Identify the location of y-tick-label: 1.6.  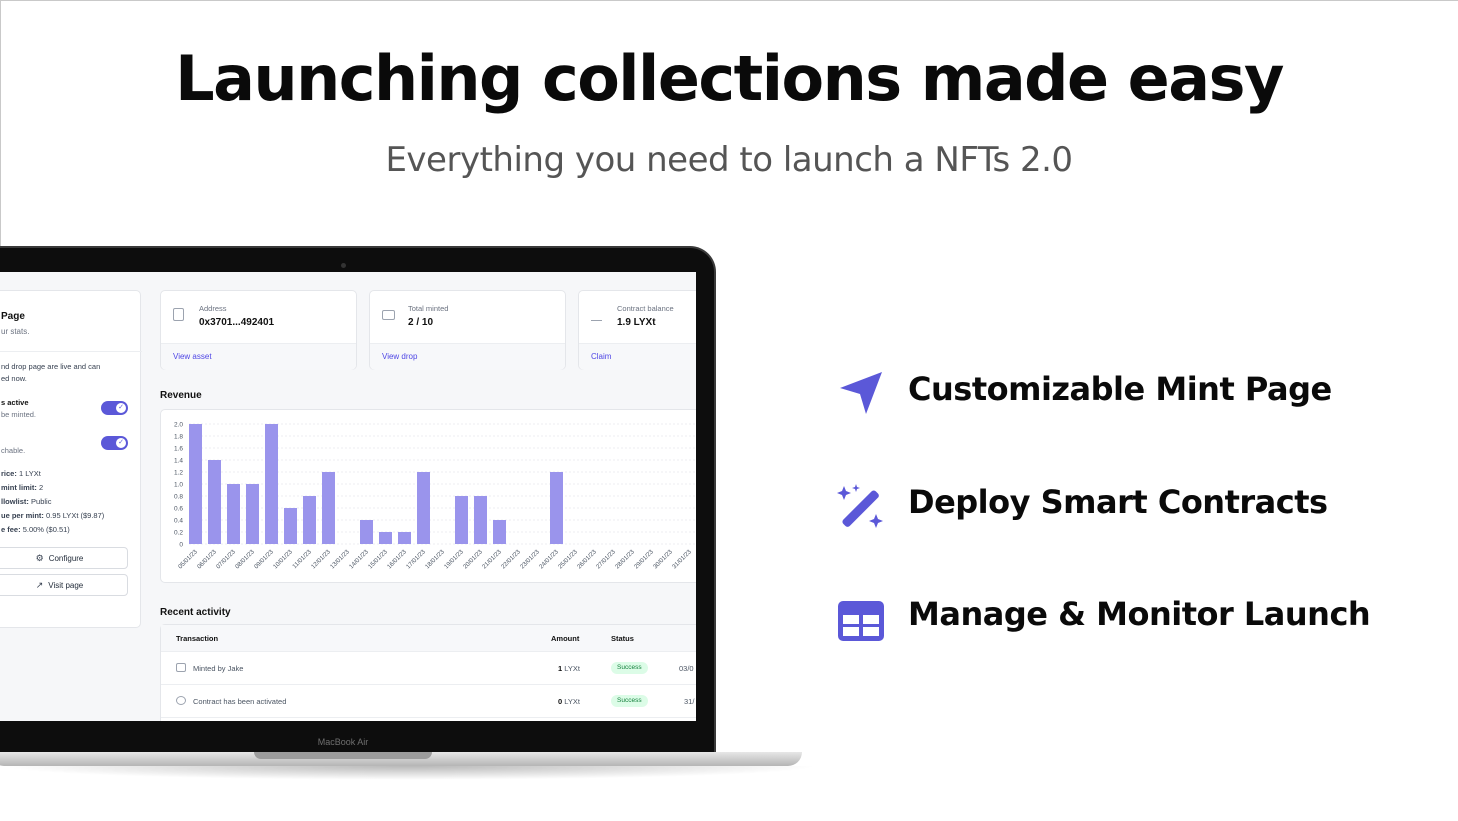
(178, 449).